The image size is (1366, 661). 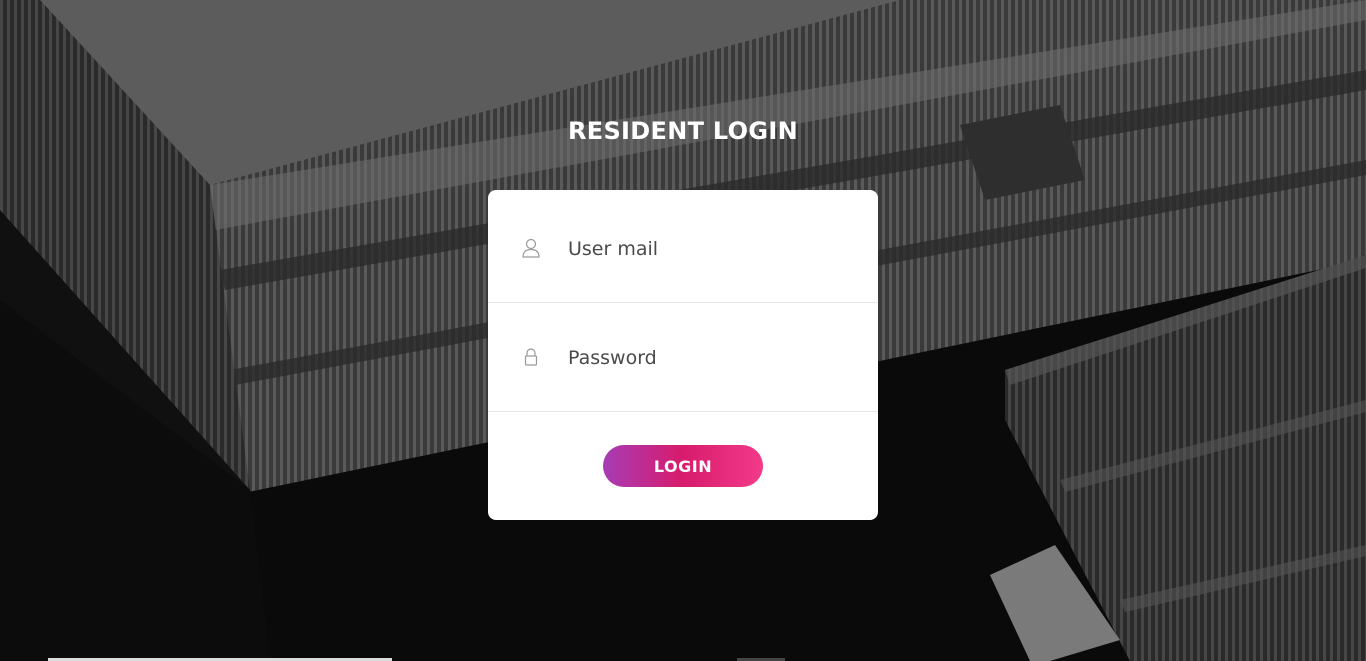 What do you see at coordinates (708, 358) in the screenshot?
I see `password-field` at bounding box center [708, 358].